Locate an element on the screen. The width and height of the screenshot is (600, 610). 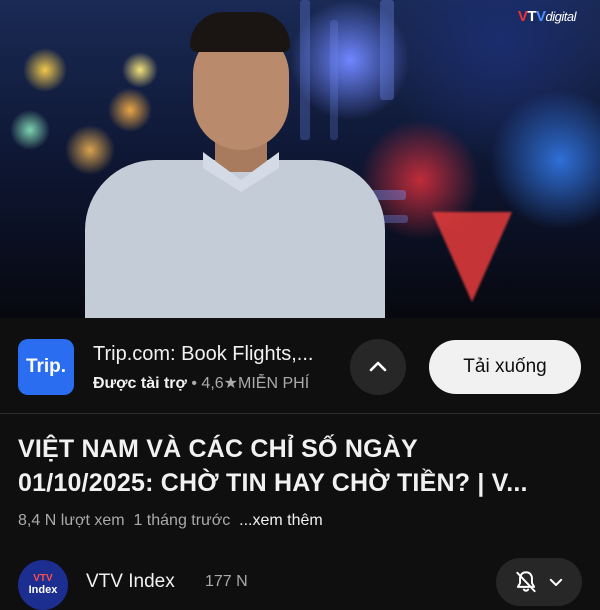
view-count: 8,4 N lượt xem is located at coordinates (71, 520).